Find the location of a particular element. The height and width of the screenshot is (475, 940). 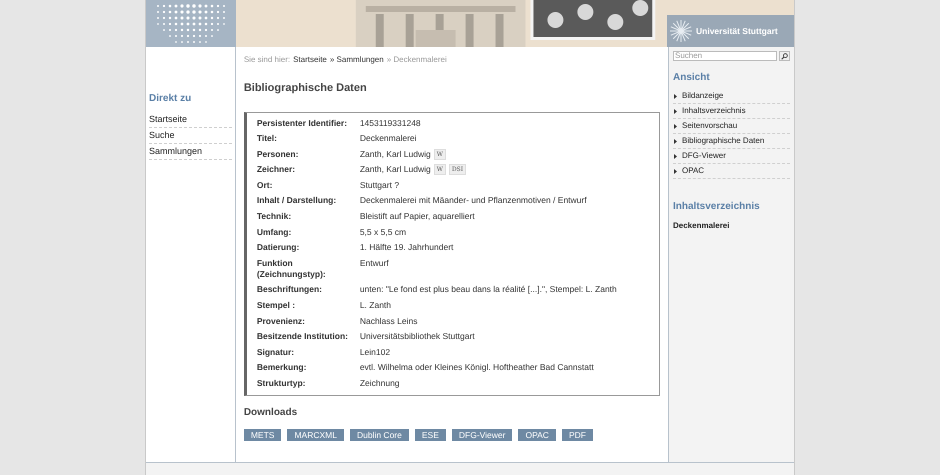

field-label: Besitzende Institution: is located at coordinates (302, 336).